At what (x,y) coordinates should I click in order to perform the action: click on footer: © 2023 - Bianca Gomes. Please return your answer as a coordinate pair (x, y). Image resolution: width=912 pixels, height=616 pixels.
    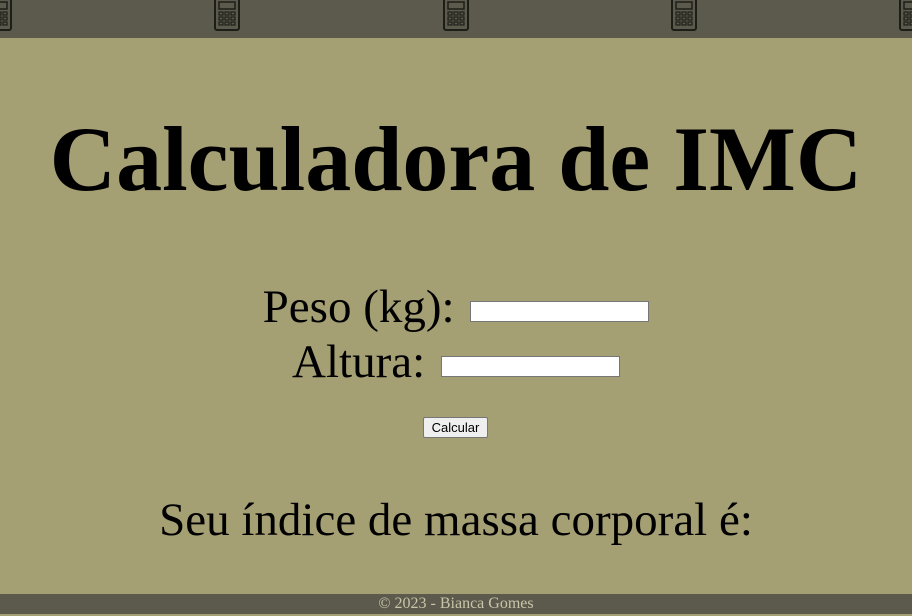
    Looking at the image, I should click on (456, 604).